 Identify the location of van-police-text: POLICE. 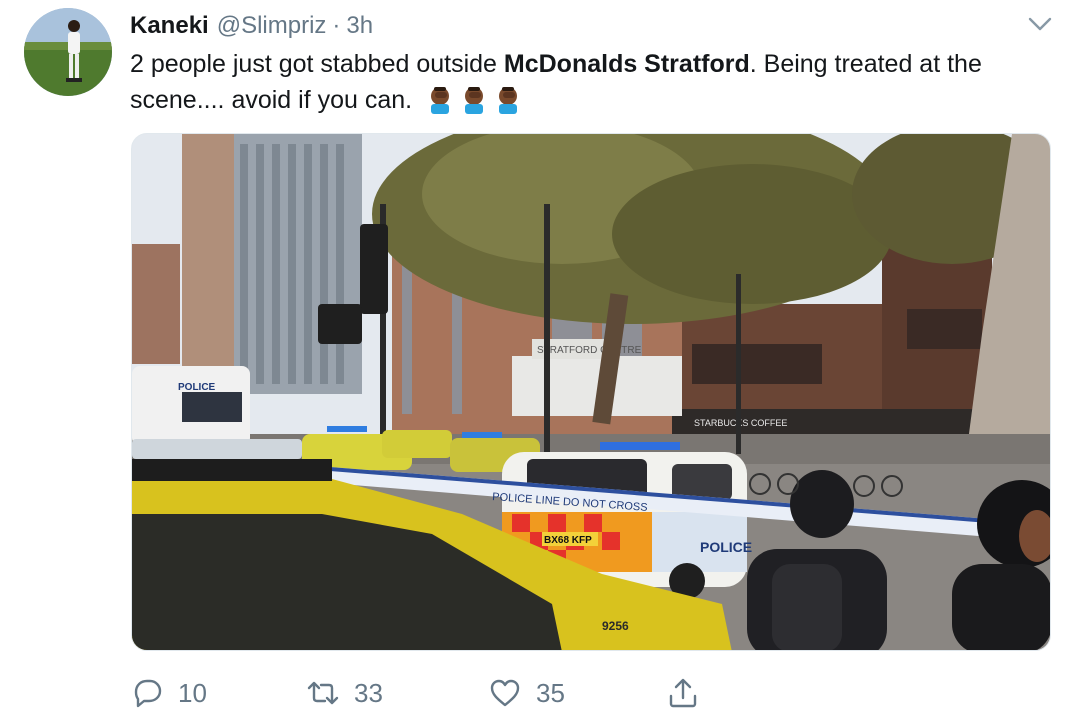
(197, 387).